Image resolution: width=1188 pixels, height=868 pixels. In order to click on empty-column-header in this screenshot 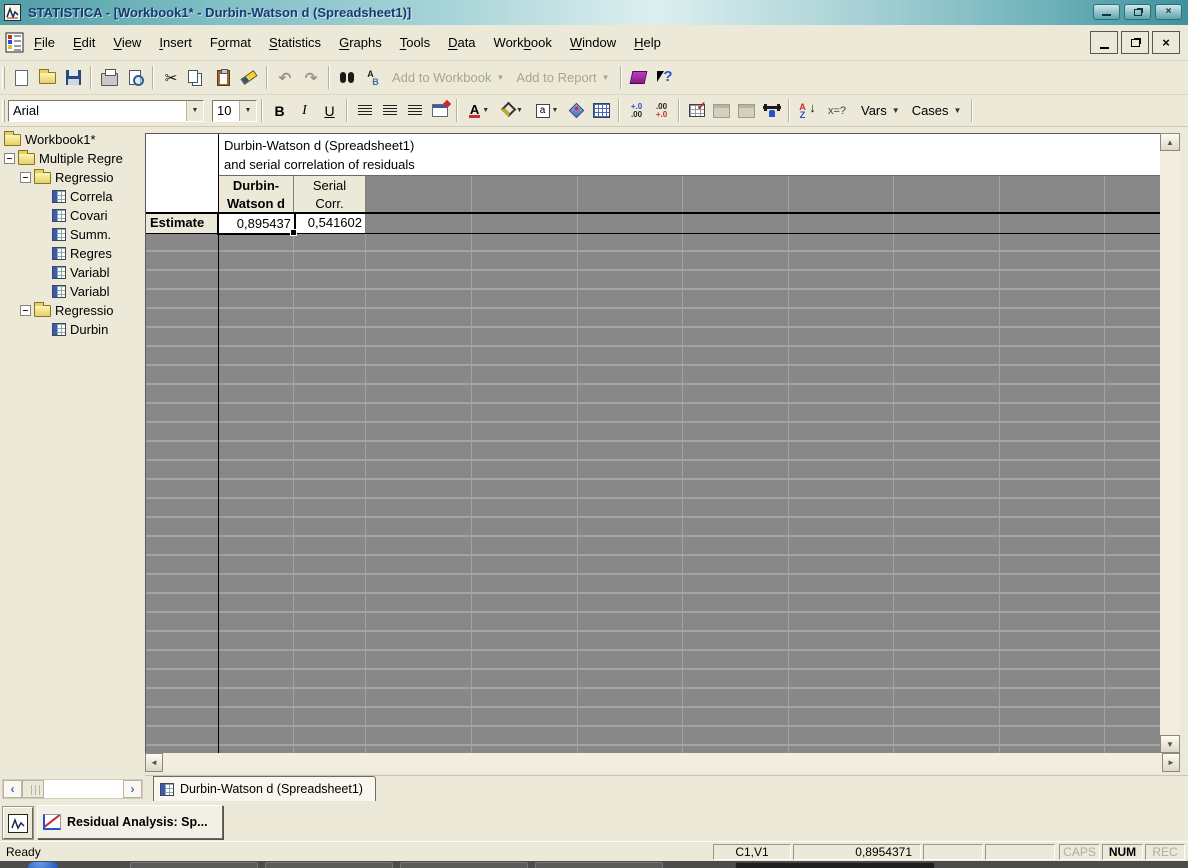, I will do `click(1052, 195)`.